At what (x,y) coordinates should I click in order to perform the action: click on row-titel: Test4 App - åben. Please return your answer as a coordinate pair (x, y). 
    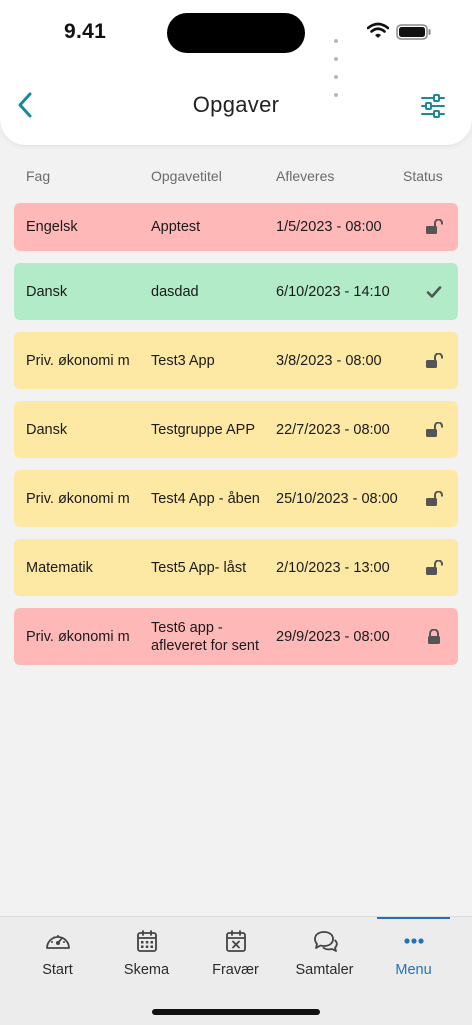
    Looking at the image, I should click on (205, 498).